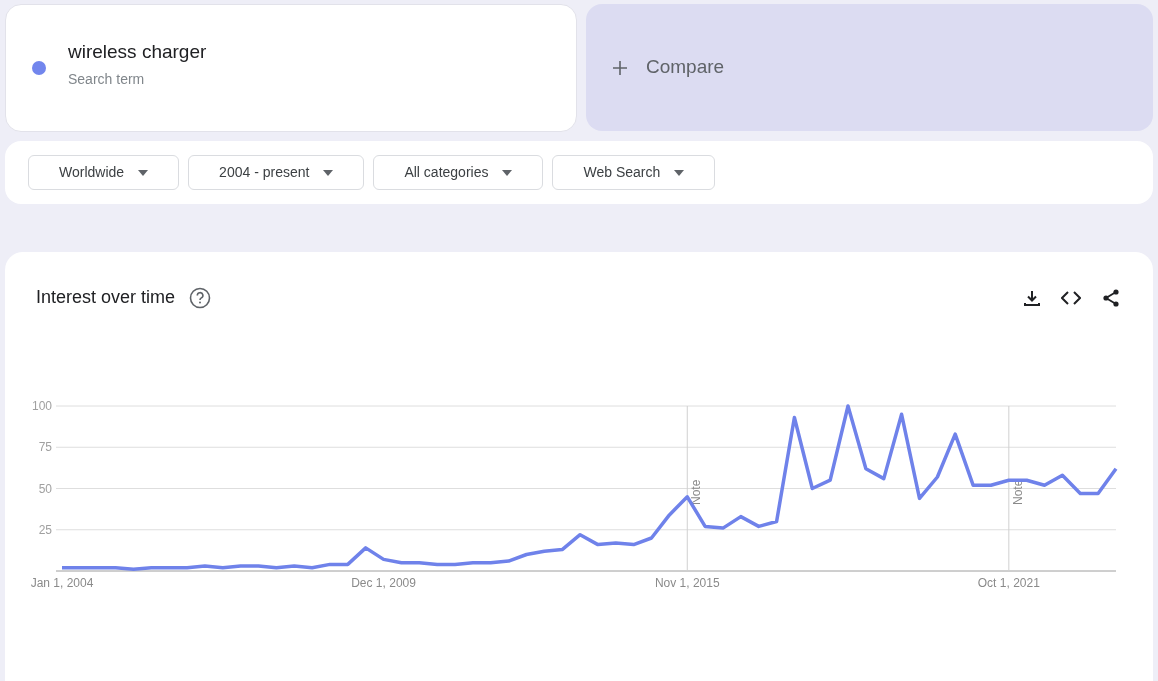 This screenshot has width=1158, height=681. Describe the element at coordinates (1008, 583) in the screenshot. I see `x-tick-label: Oct 1, 2021` at that location.